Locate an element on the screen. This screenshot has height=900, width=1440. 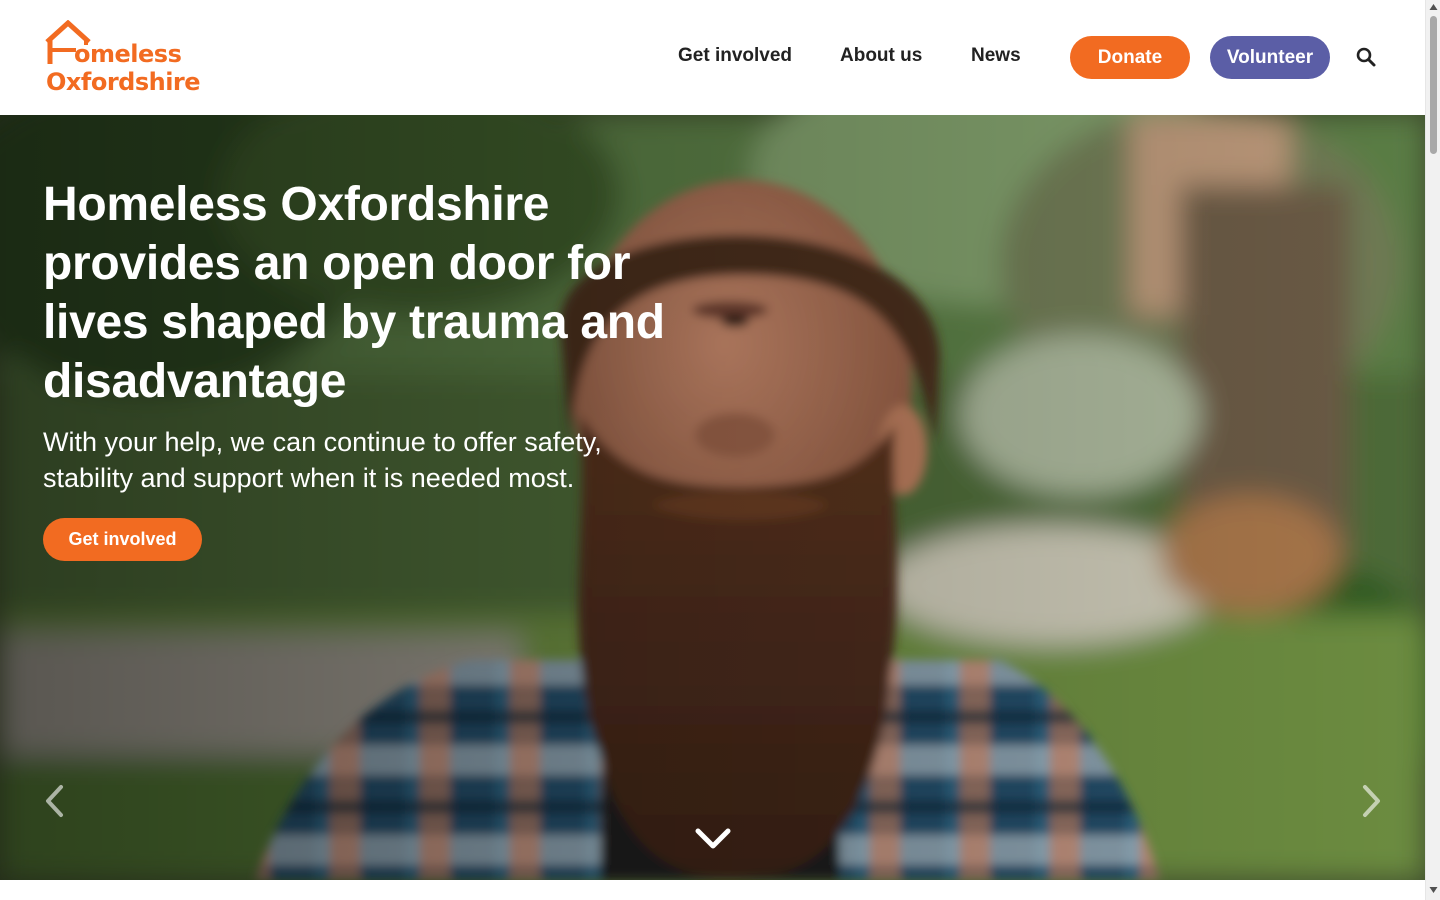
carousel-prev-button is located at coordinates (55, 801).